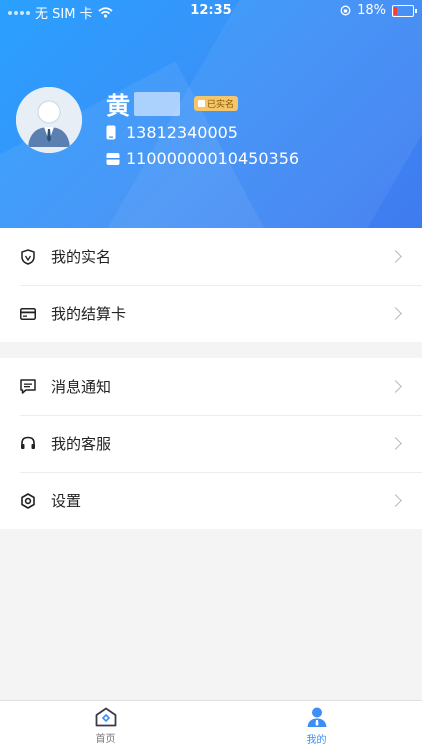 The height and width of the screenshot is (751, 422). I want to click on card-number: 11000000010450356, so click(213, 158).